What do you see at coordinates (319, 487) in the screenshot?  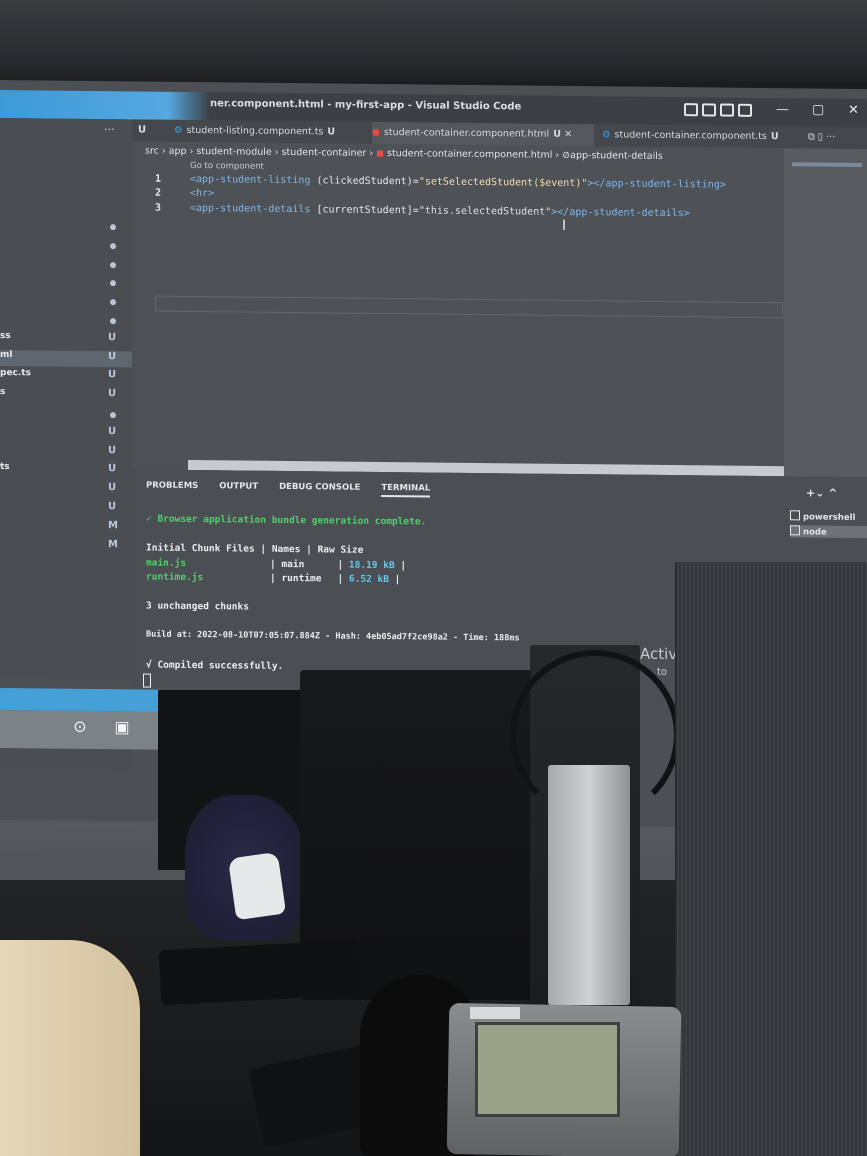 I see `tab-debug-console: DEBUG CONSOLE` at bounding box center [319, 487].